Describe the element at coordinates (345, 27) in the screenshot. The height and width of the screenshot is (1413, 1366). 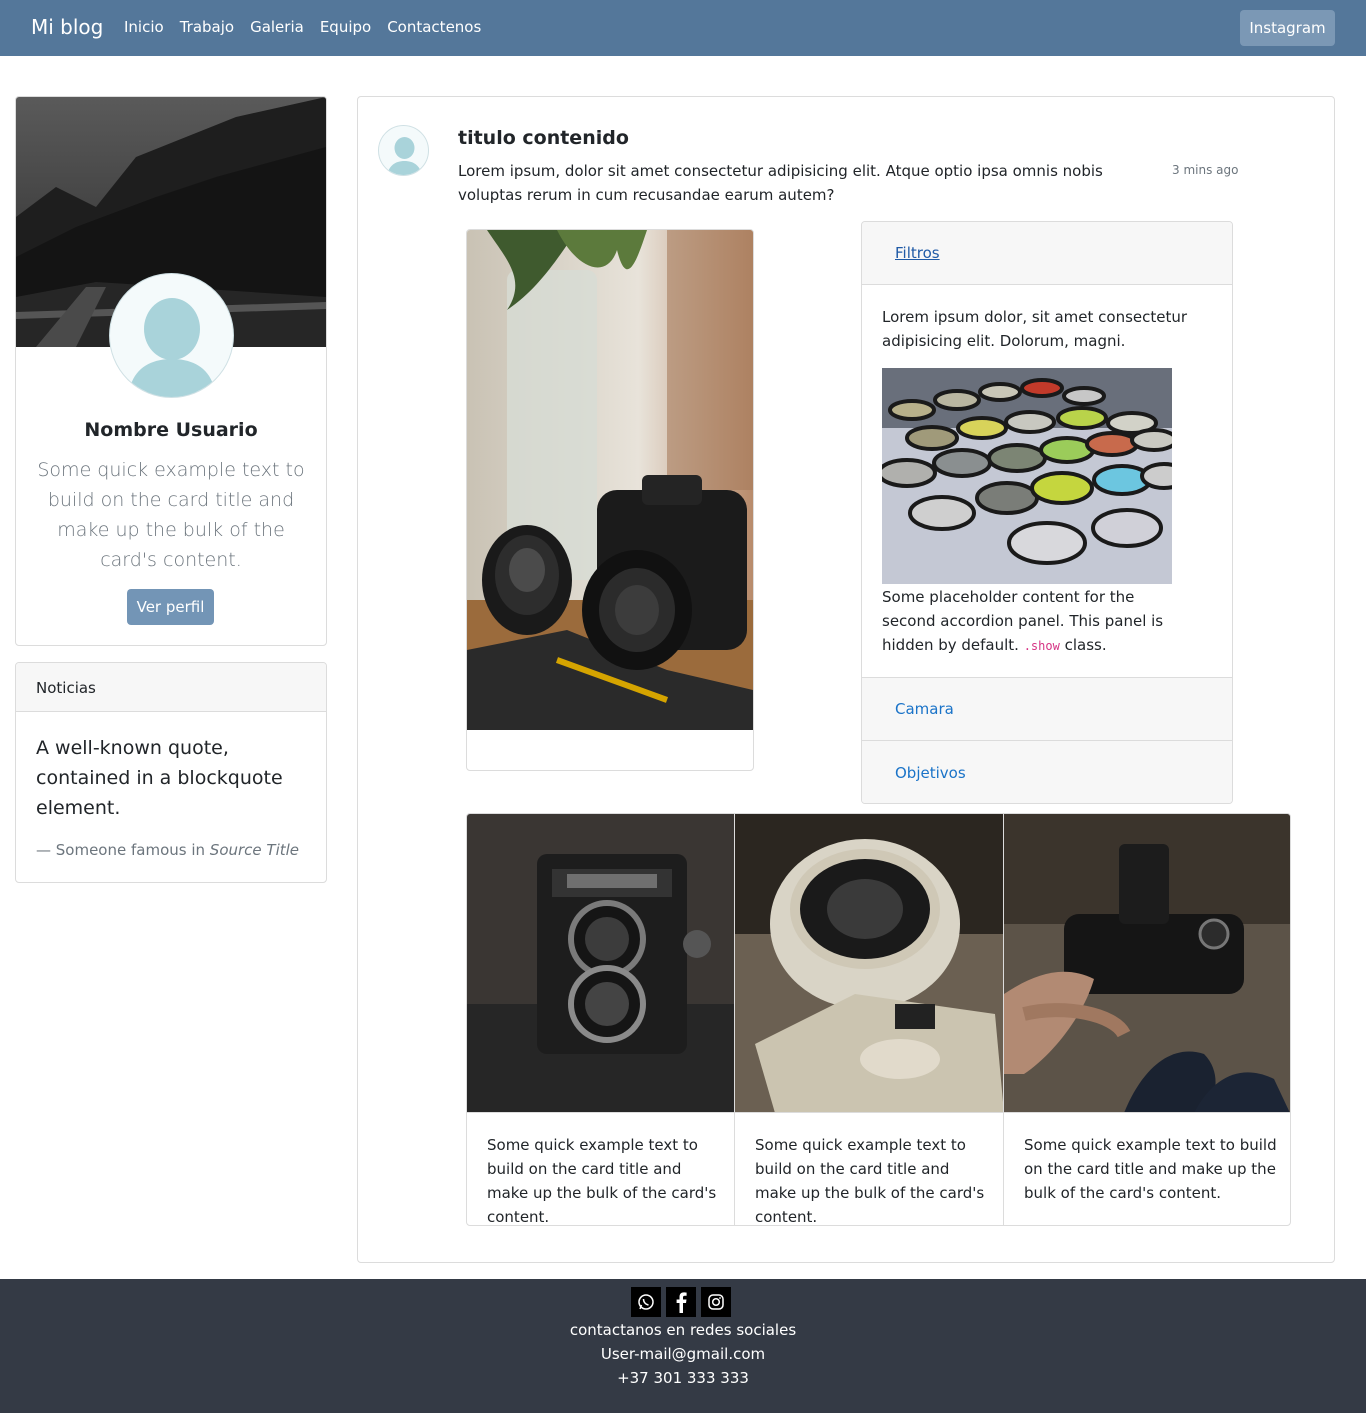
I see `nav-link-equipo: Equipo` at that location.